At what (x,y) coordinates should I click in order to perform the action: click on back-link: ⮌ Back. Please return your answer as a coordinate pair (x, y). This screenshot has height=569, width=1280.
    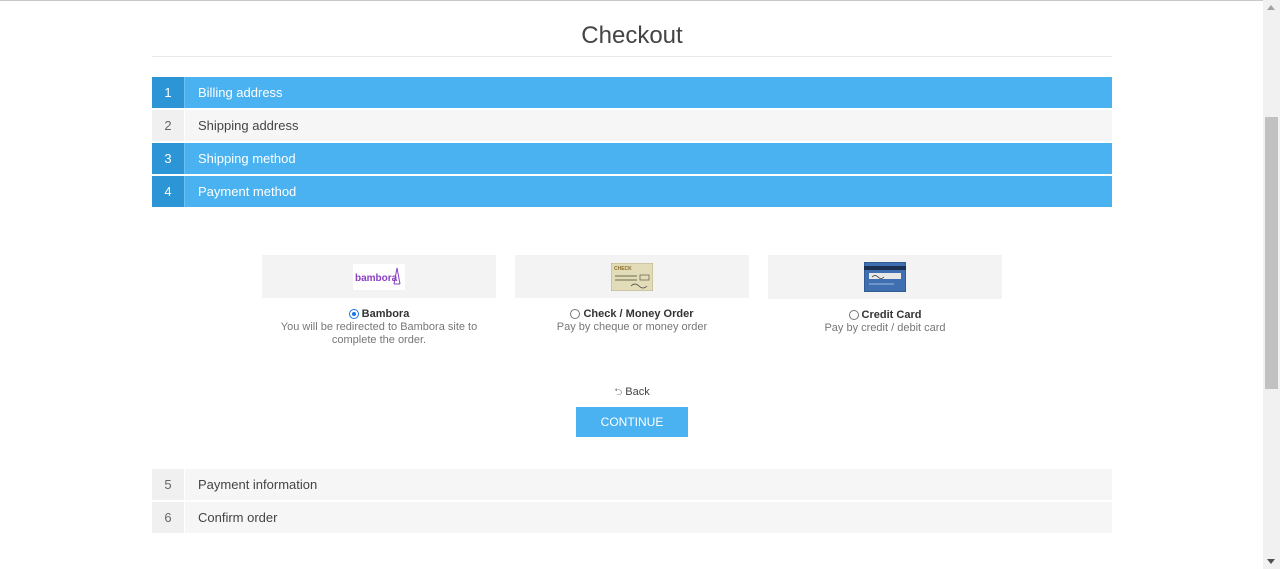
    Looking at the image, I should click on (632, 393).